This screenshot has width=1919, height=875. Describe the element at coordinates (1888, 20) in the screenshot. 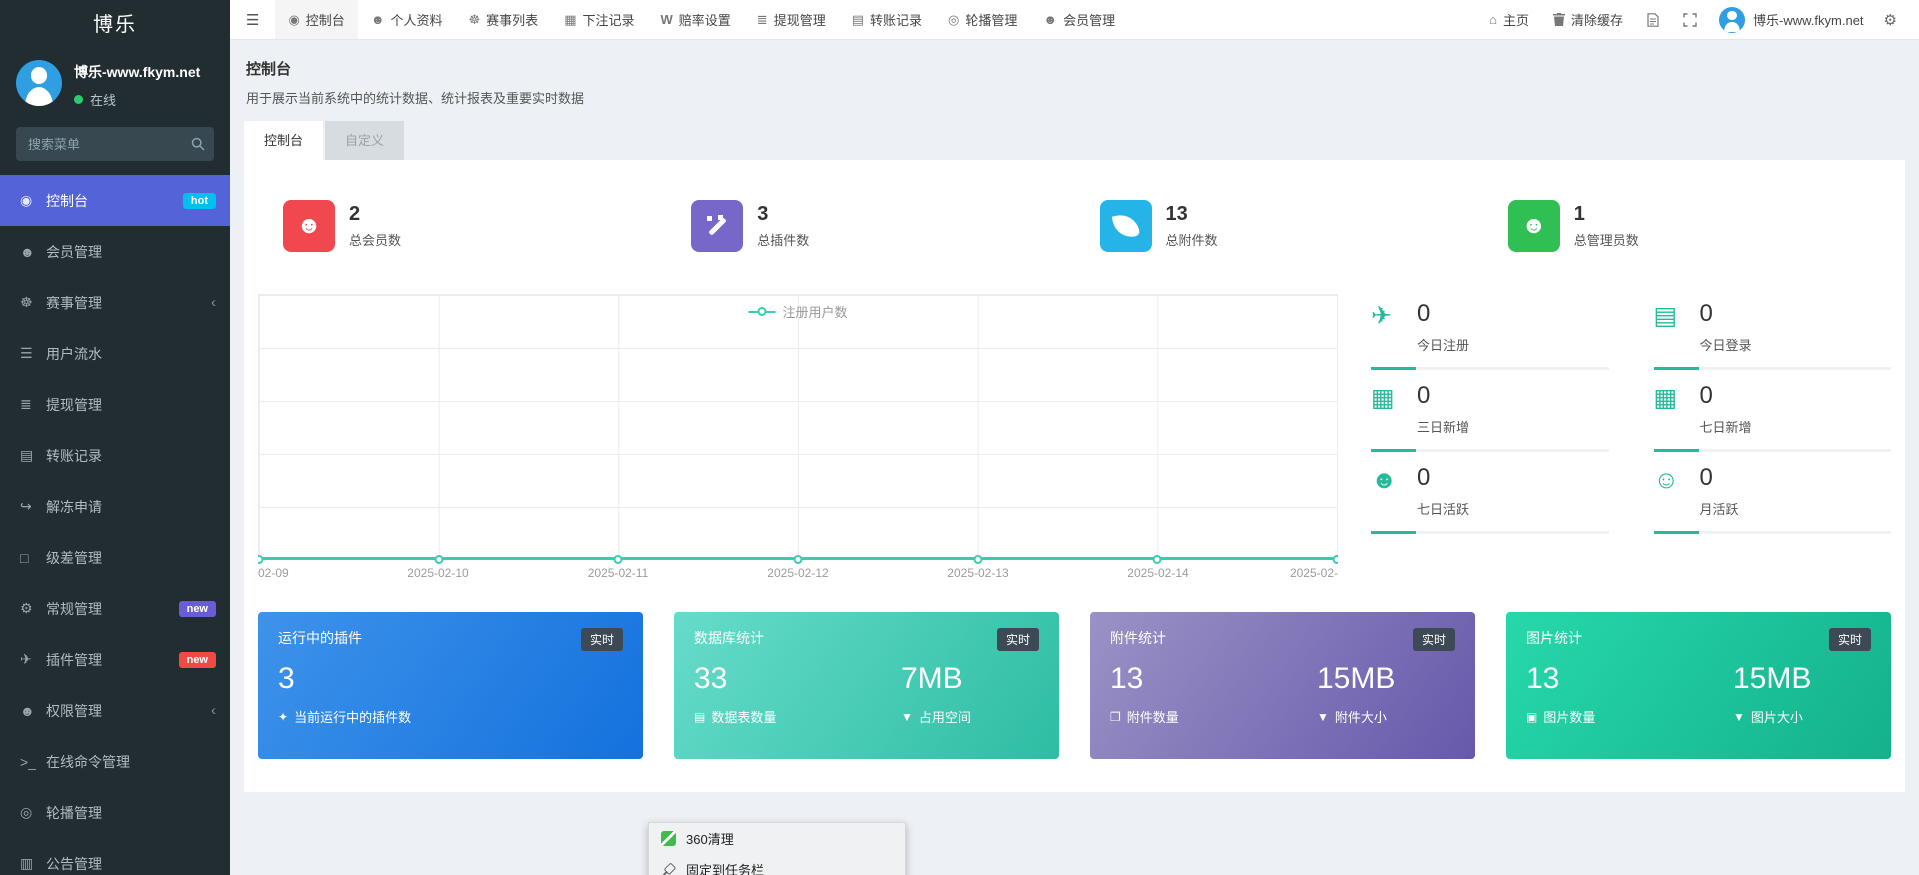

I see `settings-gear-icon: ⚙` at that location.